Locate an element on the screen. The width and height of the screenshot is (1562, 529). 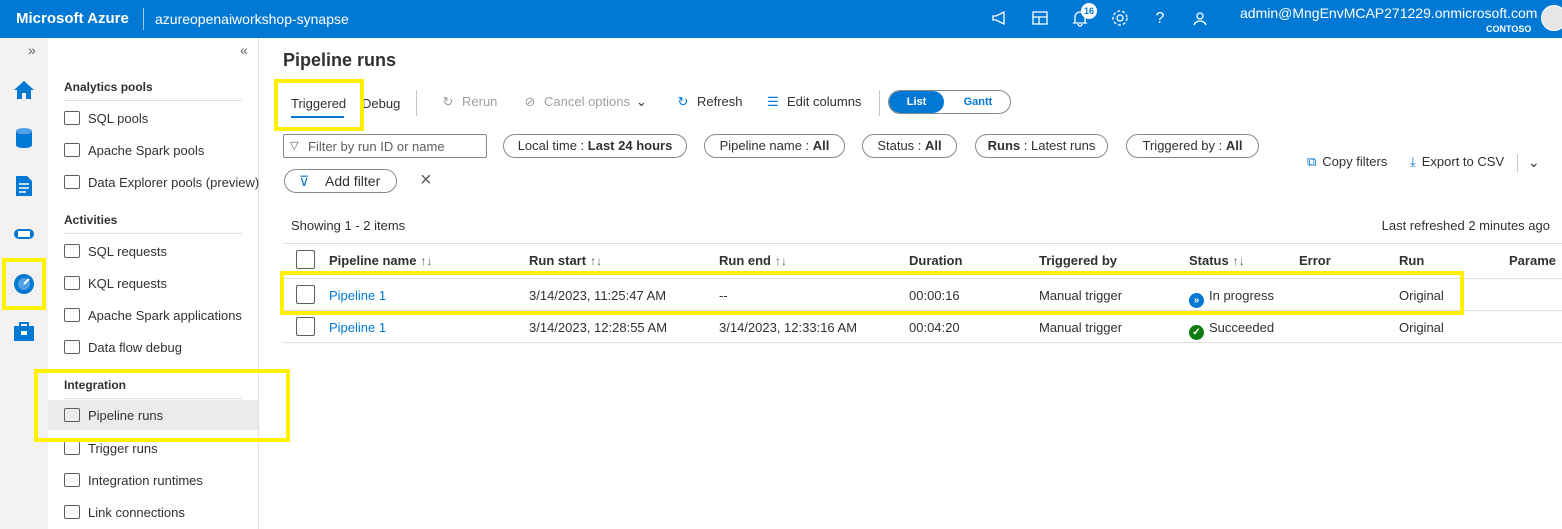
copy-filters-button: ⧉ Copy filters is located at coordinates (1347, 162).